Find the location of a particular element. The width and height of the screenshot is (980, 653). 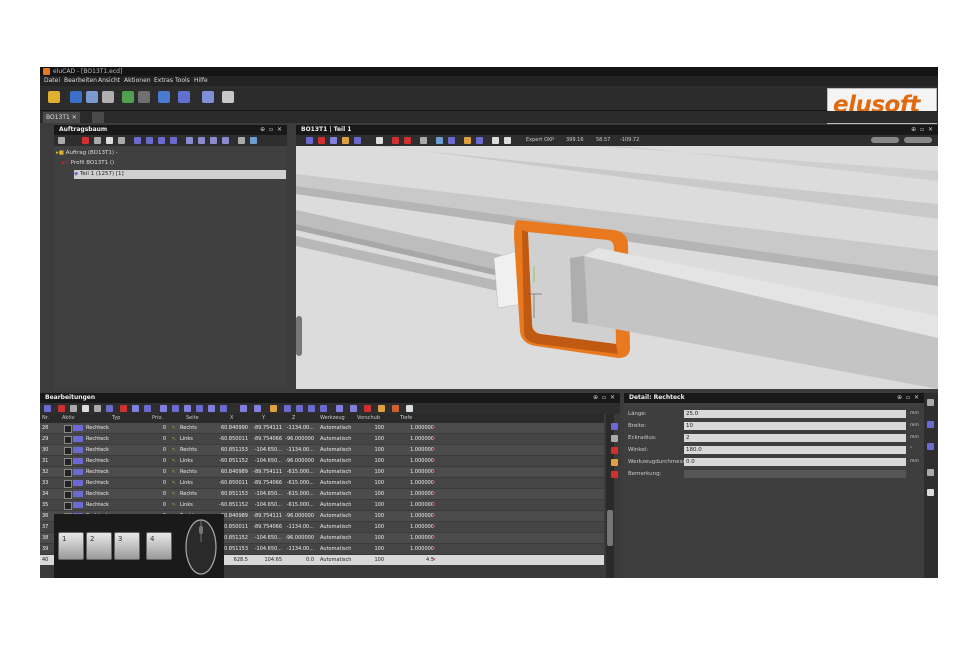

pan-icon is located at coordinates (451, 140).